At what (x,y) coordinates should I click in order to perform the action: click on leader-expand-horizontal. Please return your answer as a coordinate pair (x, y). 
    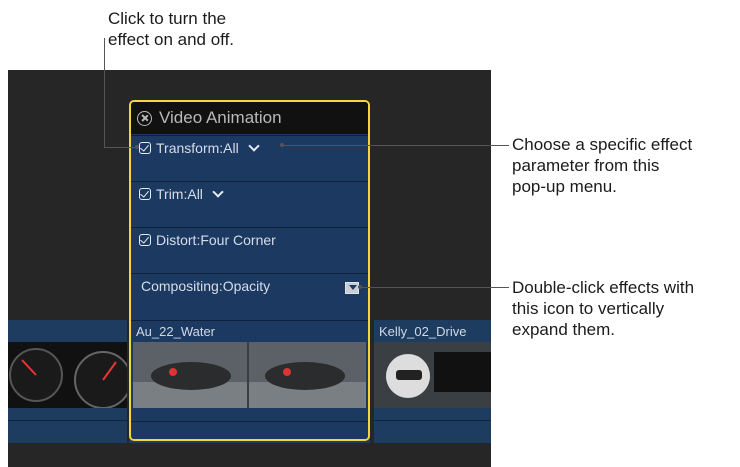
    Looking at the image, I should click on (434, 287).